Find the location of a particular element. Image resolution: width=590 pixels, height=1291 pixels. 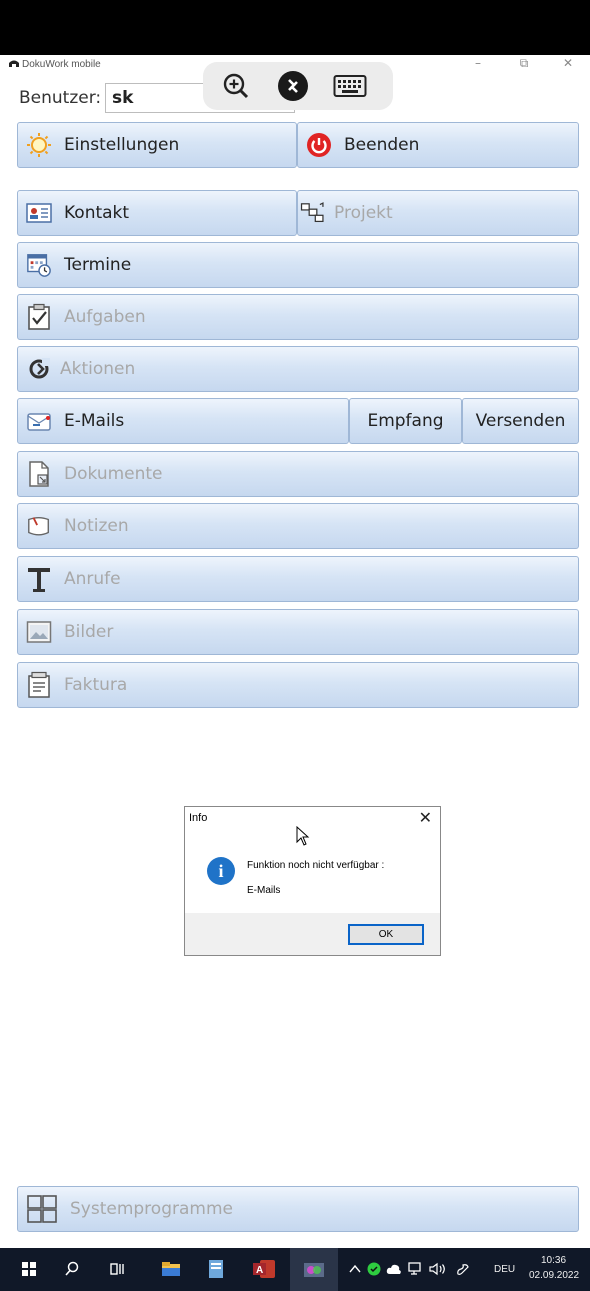

emails-label: E-Mails is located at coordinates (94, 421).